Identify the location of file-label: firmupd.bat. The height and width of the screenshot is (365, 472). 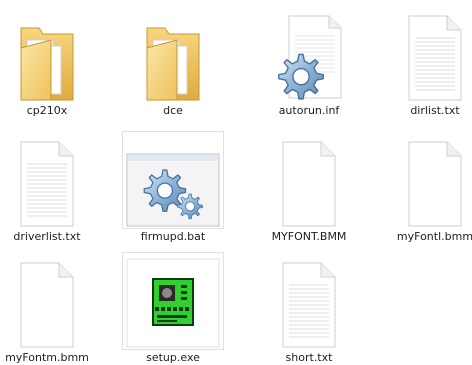
(173, 236).